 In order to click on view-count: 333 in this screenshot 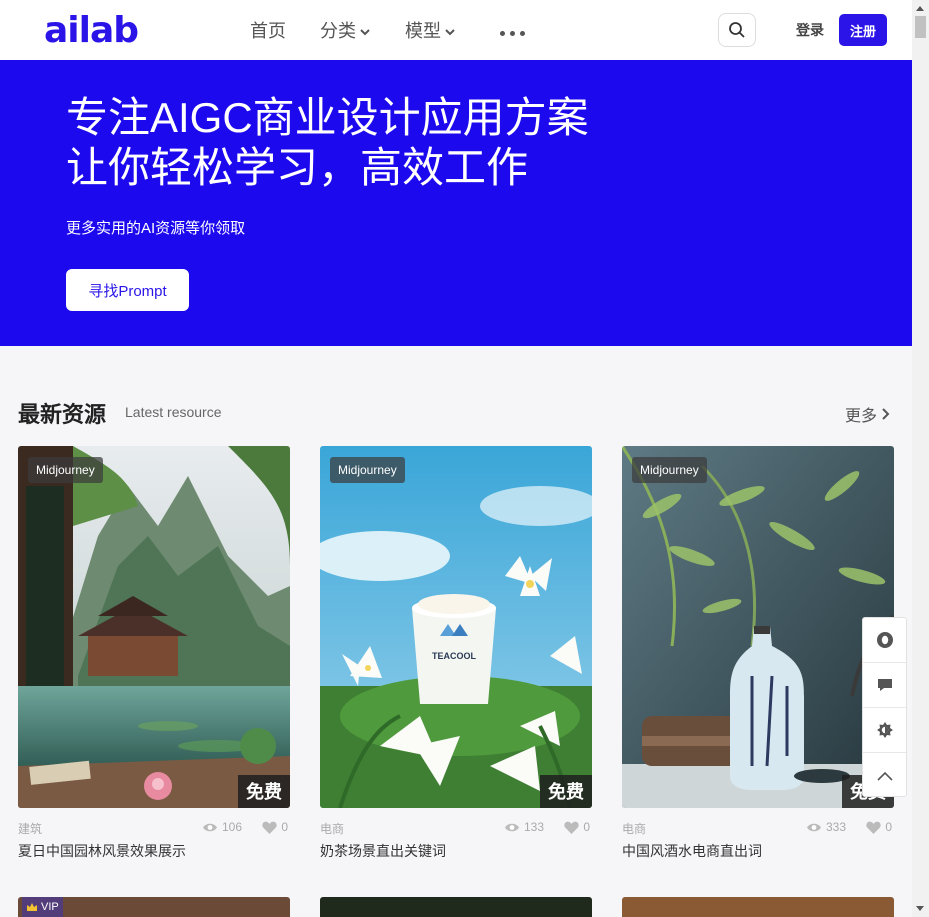, I will do `click(826, 827)`.